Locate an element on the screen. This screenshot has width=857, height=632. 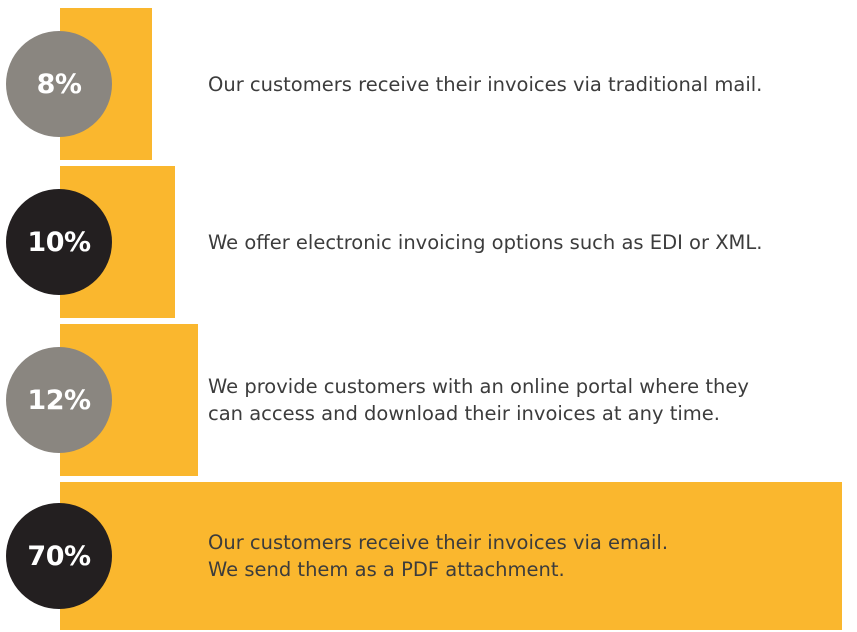
value-badge-2: 10% is located at coordinates (59, 242).